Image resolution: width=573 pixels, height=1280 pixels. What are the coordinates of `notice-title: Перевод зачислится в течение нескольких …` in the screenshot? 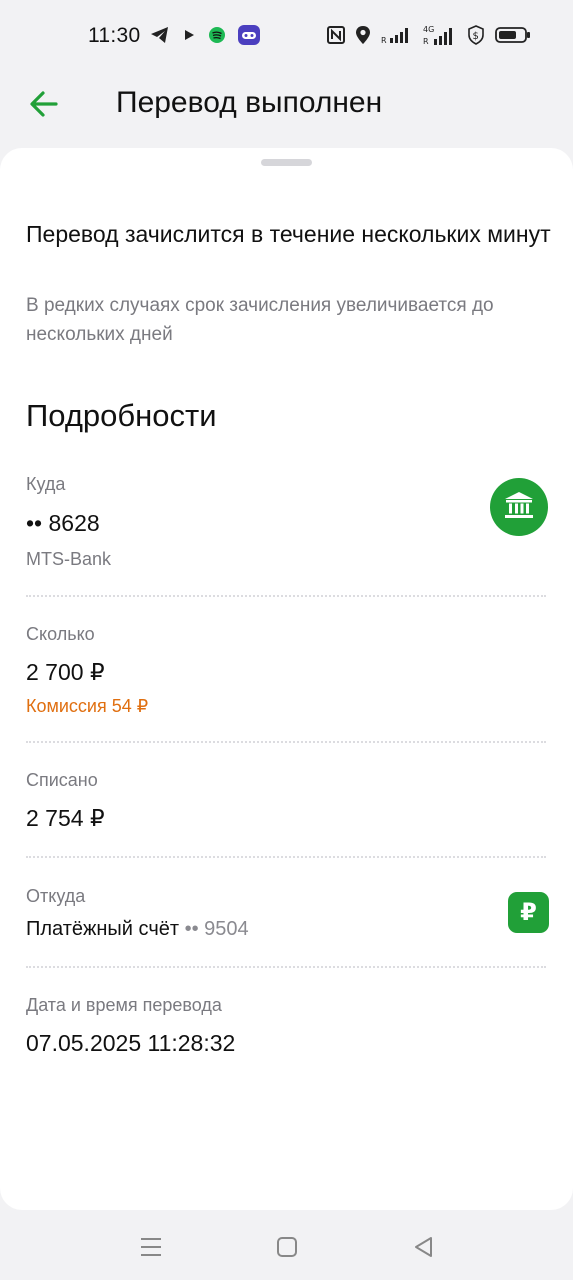 It's located at (288, 234).